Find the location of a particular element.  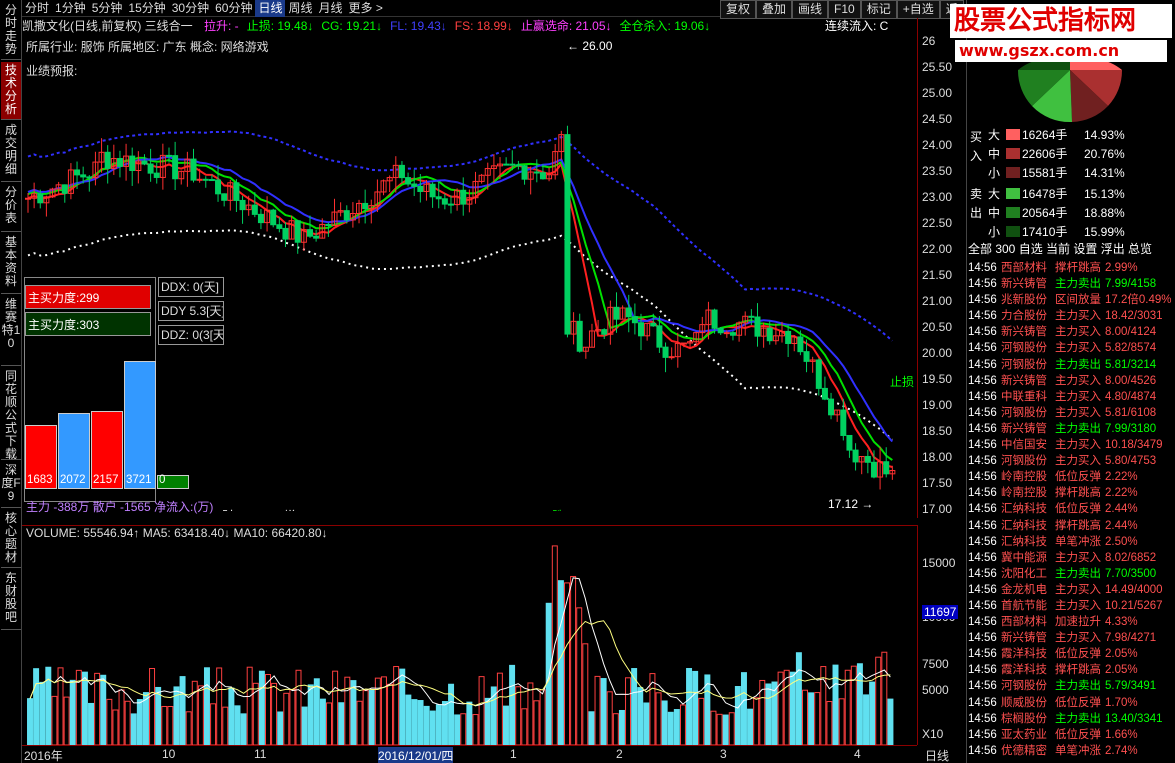

ticker-row: 14:56 汇纳科技 单笔冲涨 2.50% is located at coordinates (1071, 542).